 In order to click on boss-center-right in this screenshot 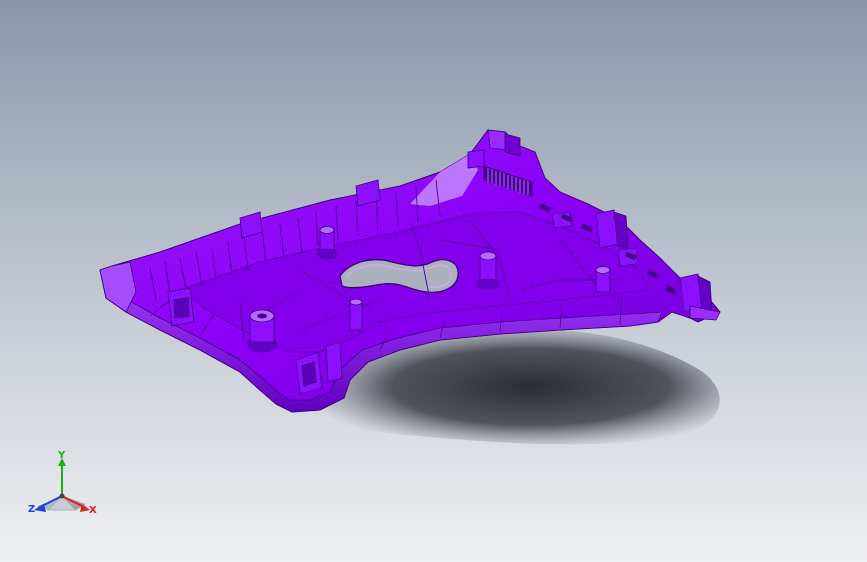, I will do `click(488, 270)`.